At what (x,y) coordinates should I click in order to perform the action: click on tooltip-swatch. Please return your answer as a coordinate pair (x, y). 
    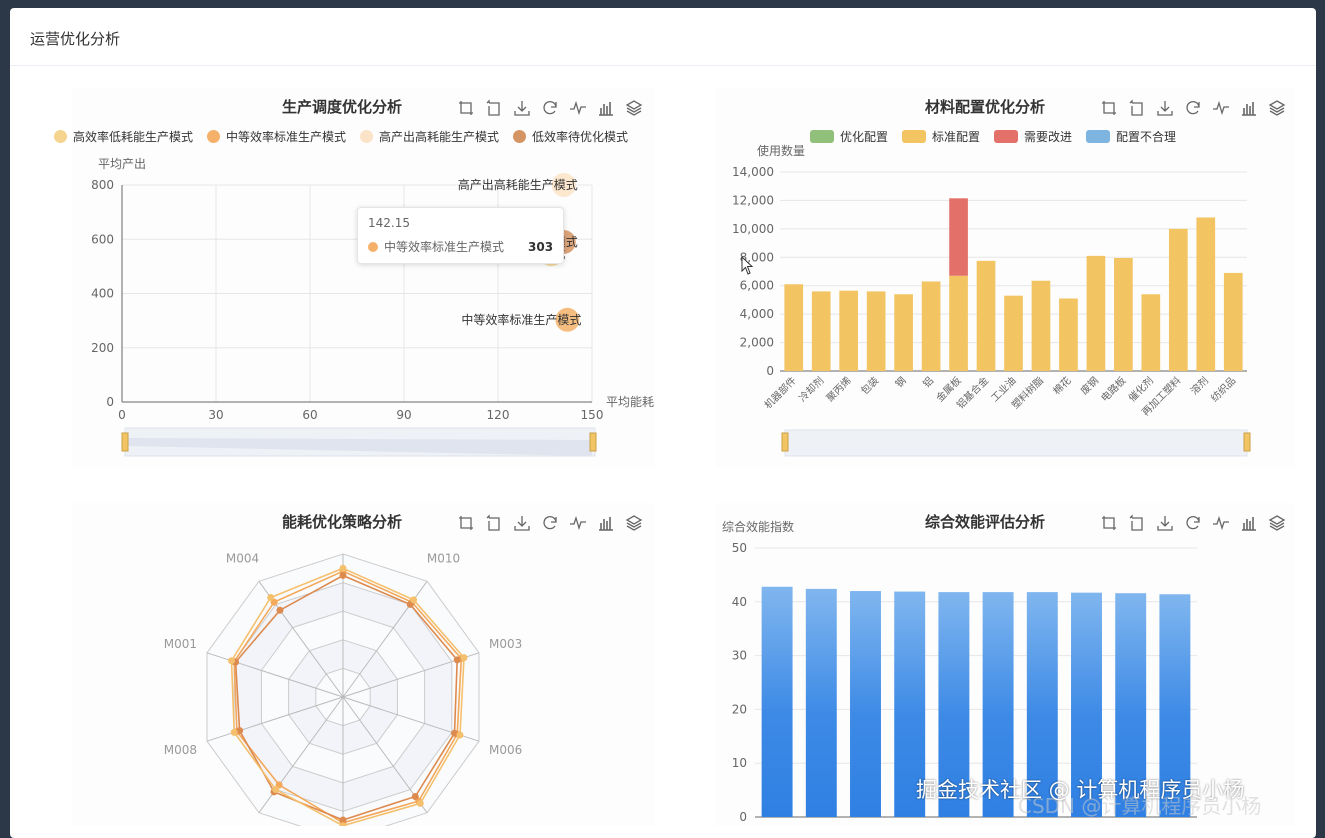
    Looking at the image, I should click on (373, 246).